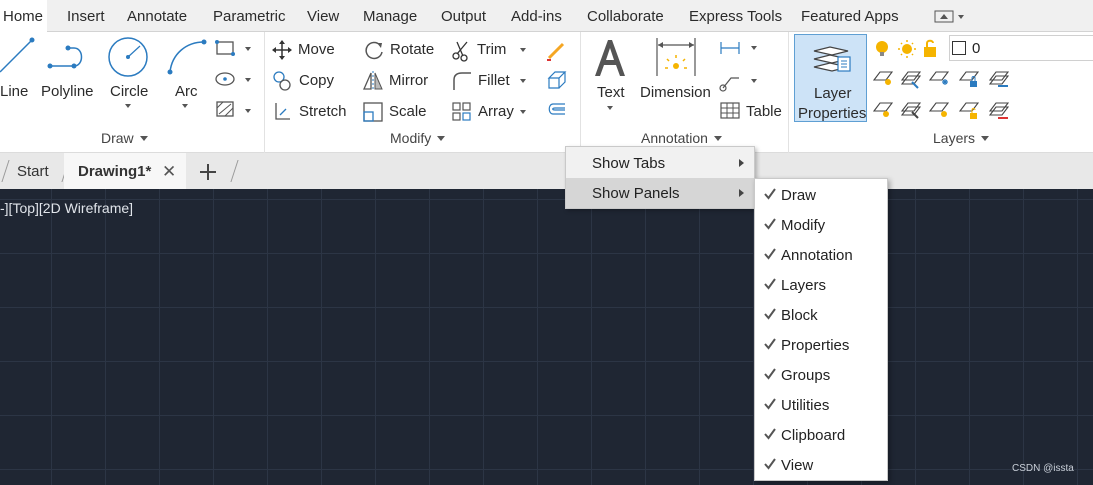 The height and width of the screenshot is (485, 1093). Describe the element at coordinates (743, 193) in the screenshot. I see `chevron-right-icon` at that location.